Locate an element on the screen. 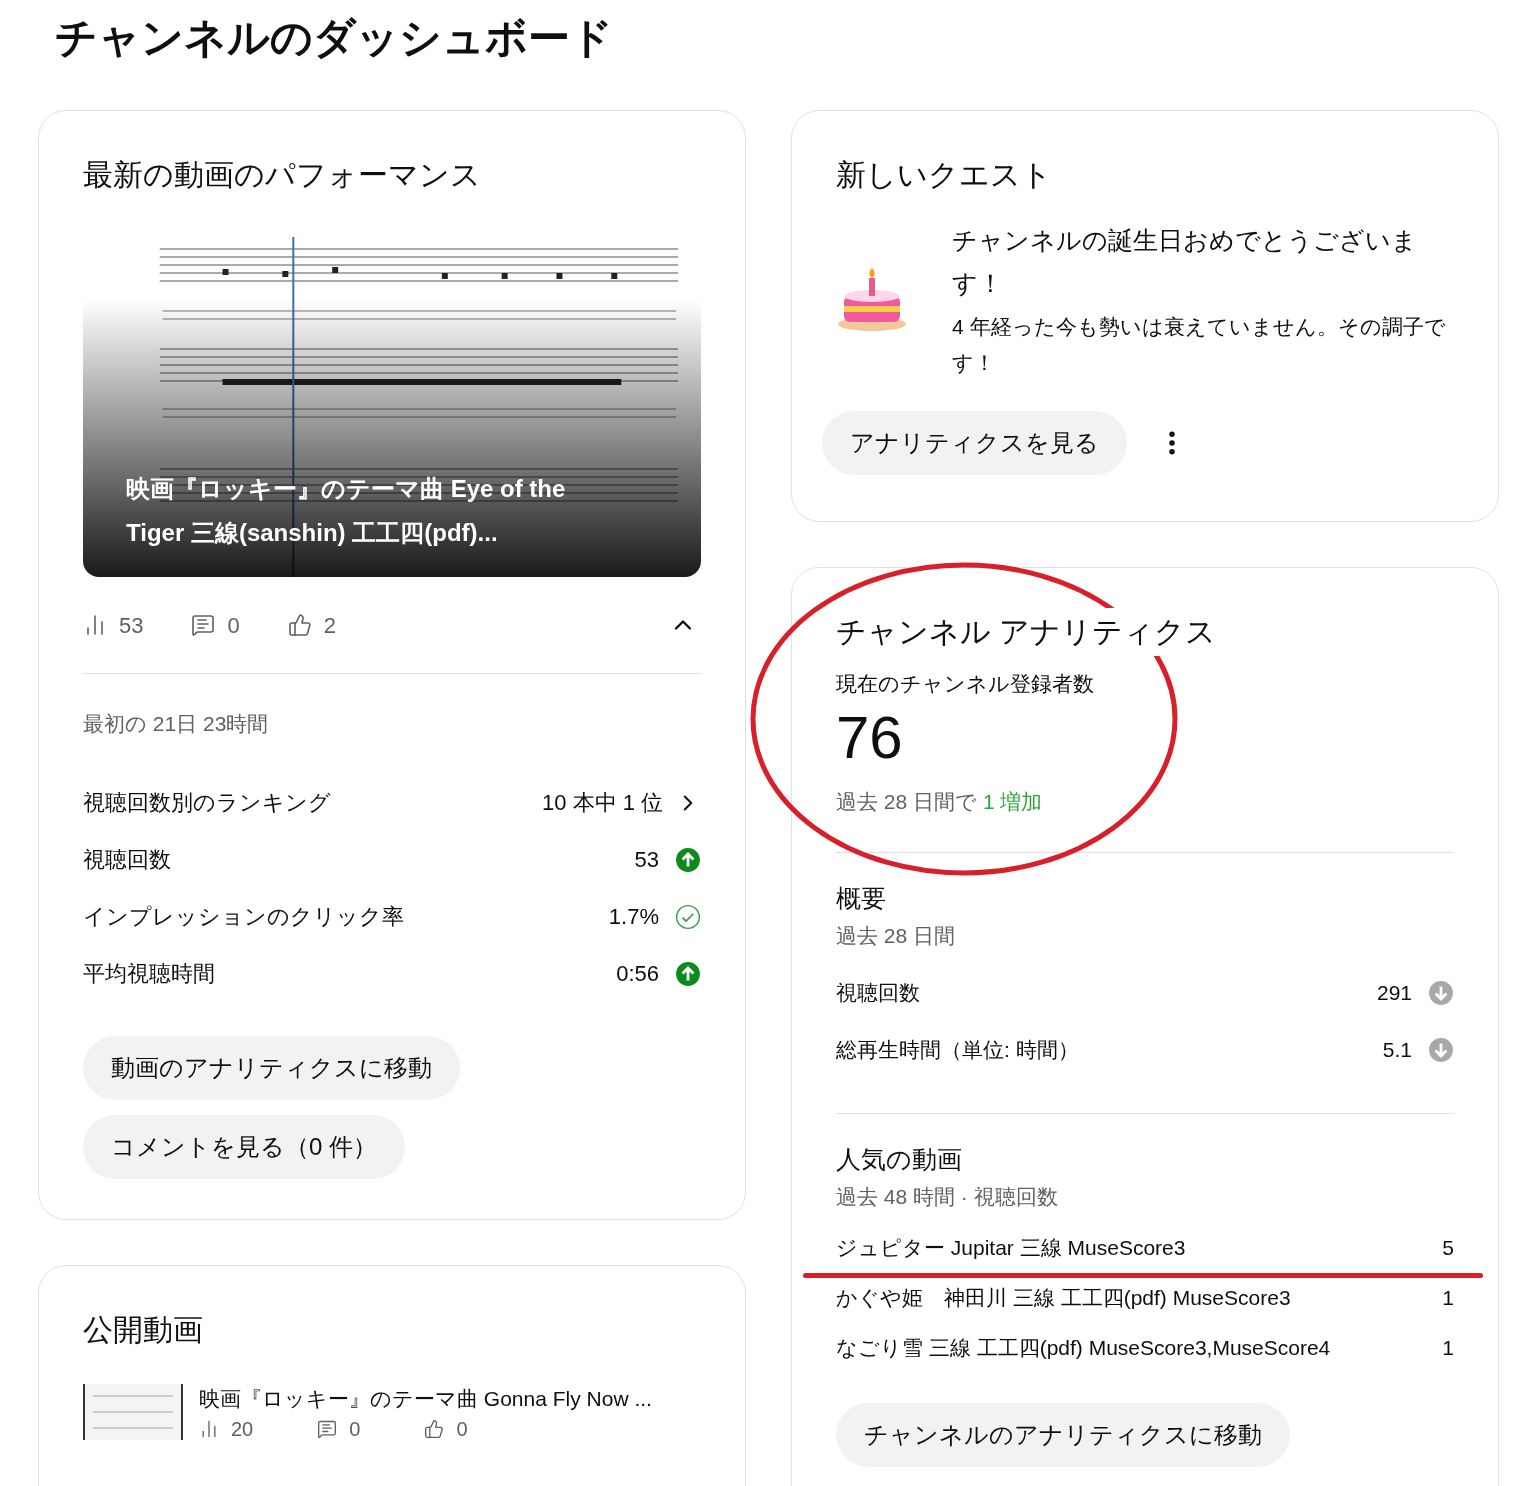 Image resolution: width=1517 pixels, height=1486 pixels. metric-label: 総再生時間（単位: 時間） is located at coordinates (957, 1049).